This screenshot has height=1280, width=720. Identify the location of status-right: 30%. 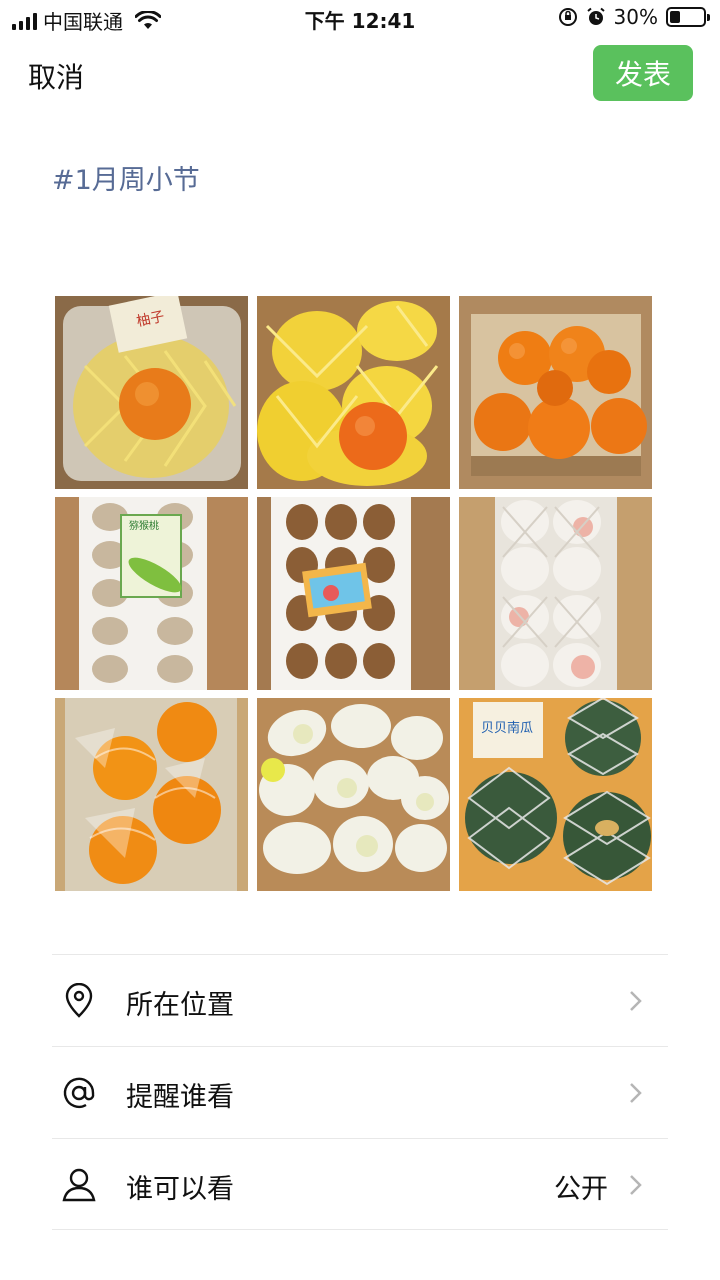
(634, 17).